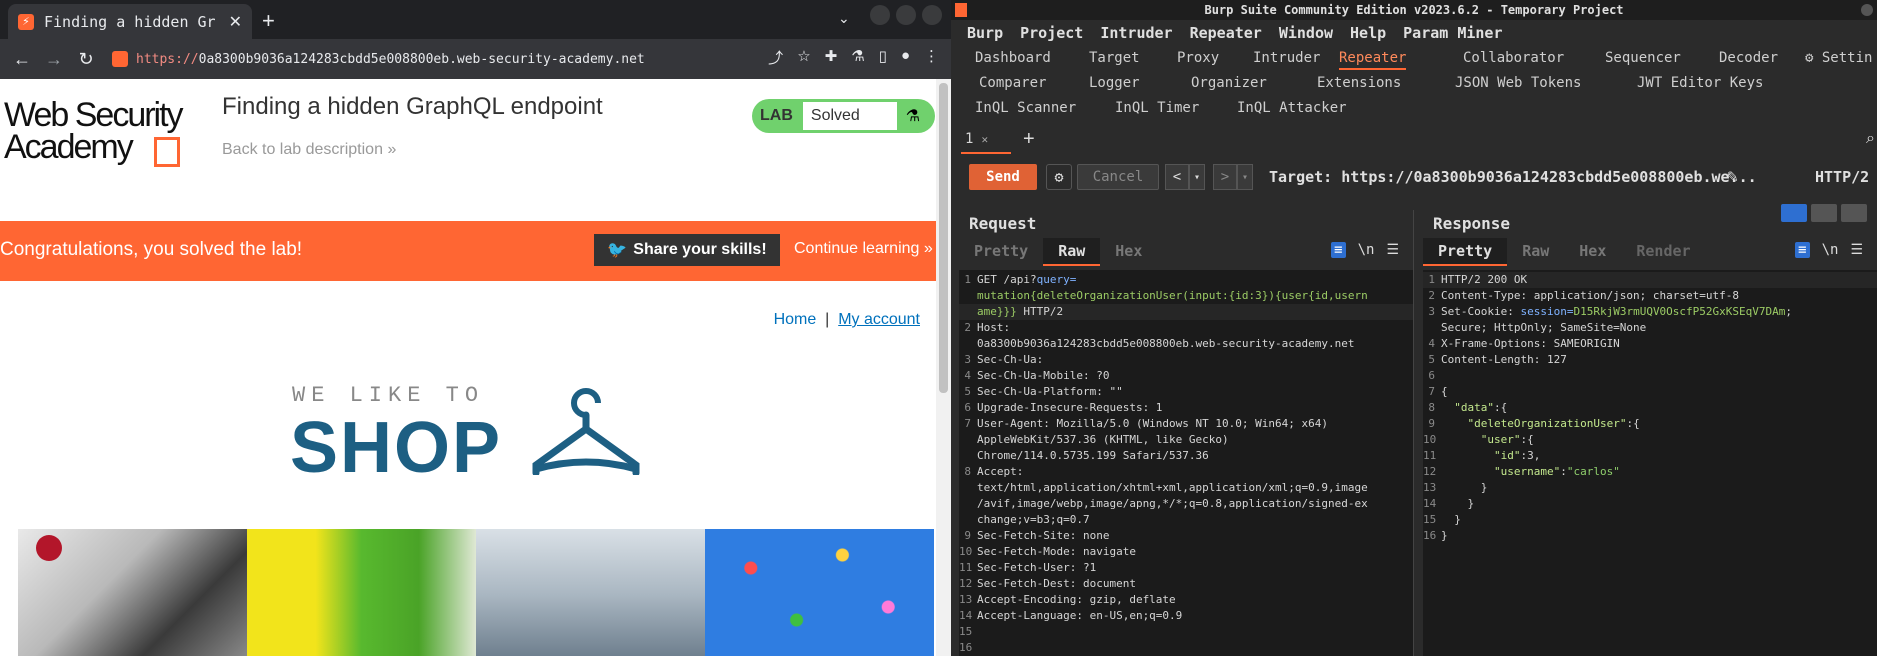  Describe the element at coordinates (1136, 33) in the screenshot. I see `menu-intruder: Intruder` at that location.